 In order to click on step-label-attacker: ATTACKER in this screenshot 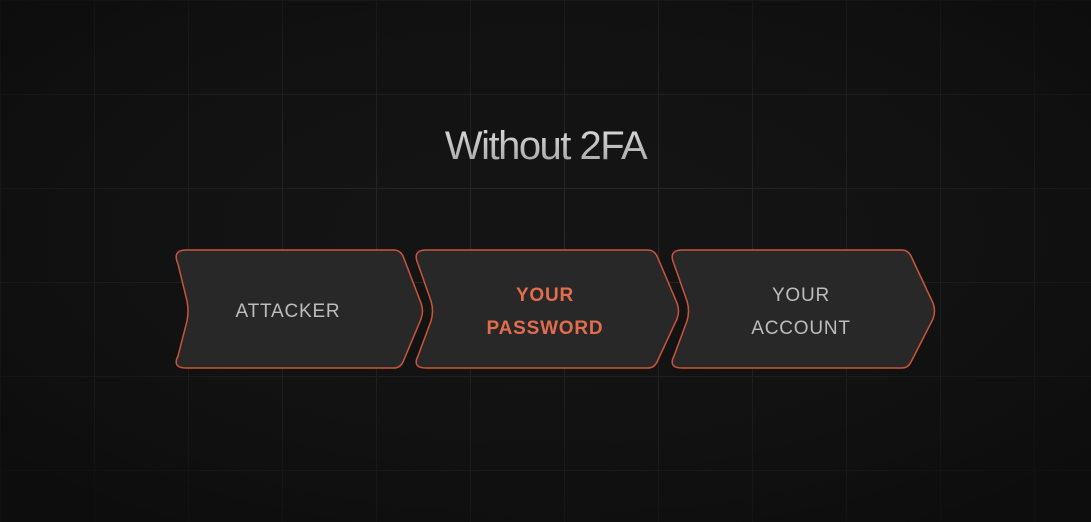, I will do `click(288, 311)`.